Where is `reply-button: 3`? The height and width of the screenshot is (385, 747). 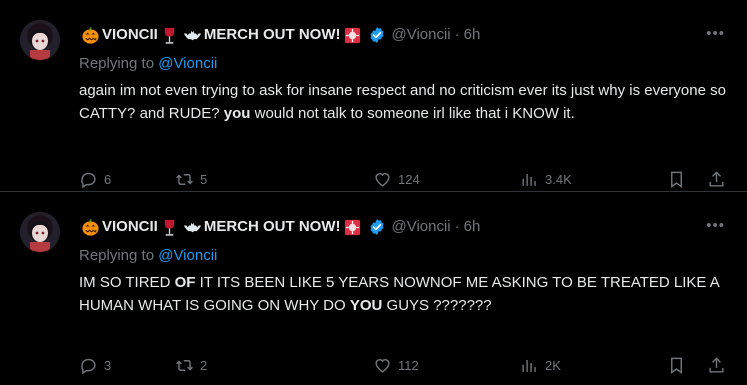 reply-button: 3 is located at coordinates (95, 365).